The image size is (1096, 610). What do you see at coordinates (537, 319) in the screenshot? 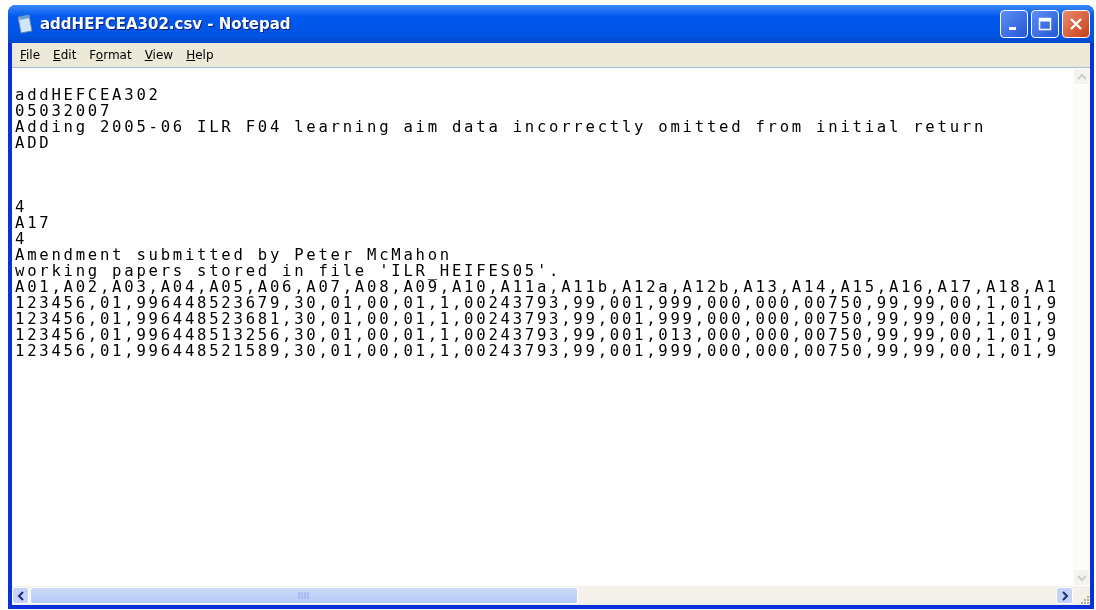
I see `text-line: 123456,01,996448523681,30,01,00,01,1,00243793,99,001,999,000,000,00750,99,99,00,1,01,9` at bounding box center [537, 319].